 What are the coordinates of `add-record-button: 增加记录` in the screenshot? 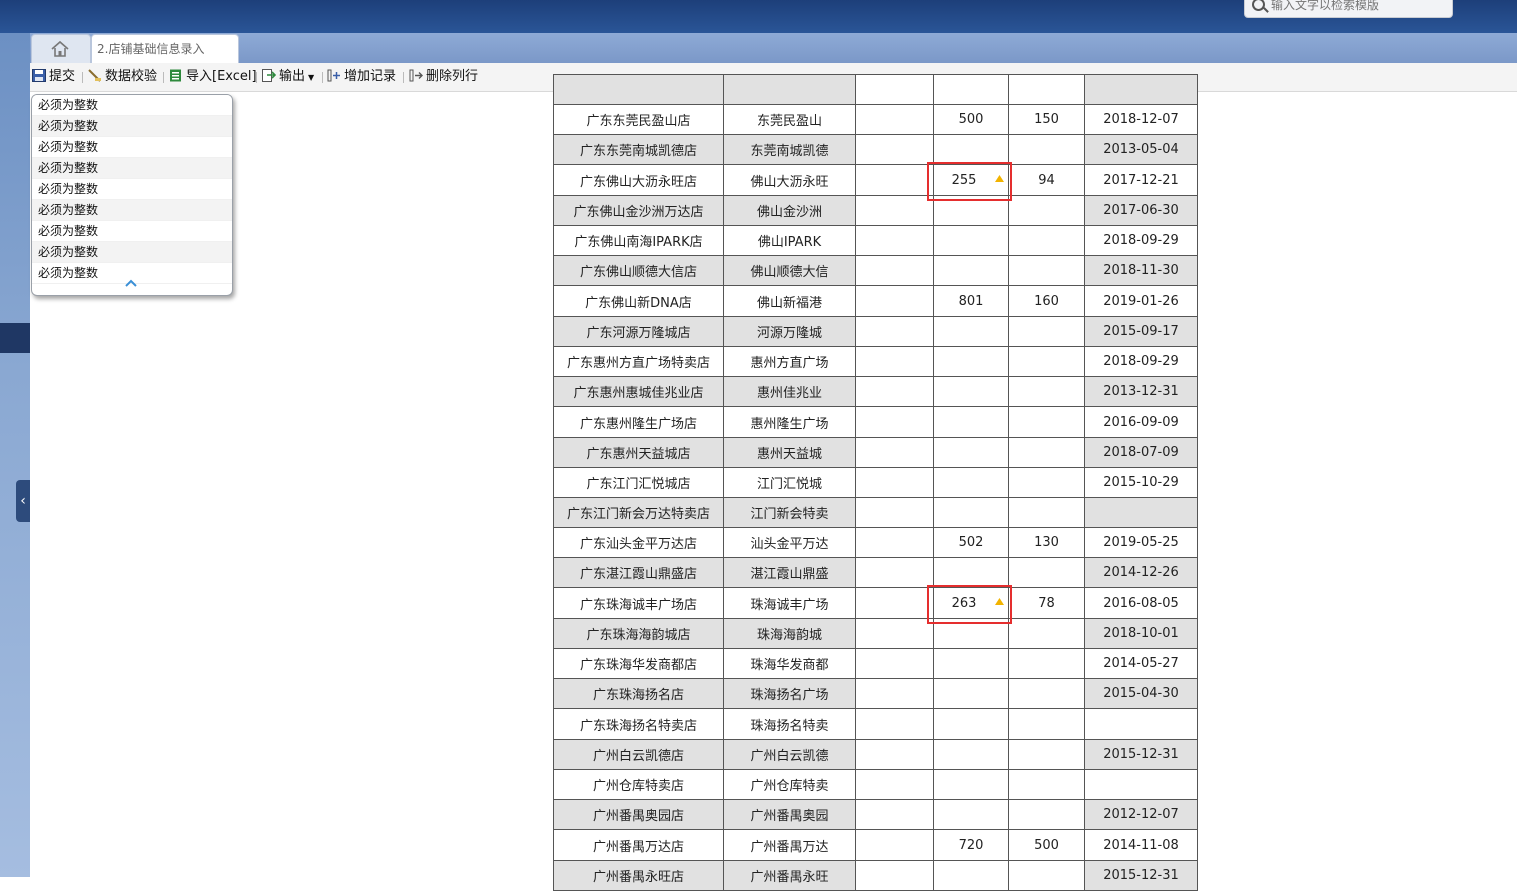 It's located at (361, 77).